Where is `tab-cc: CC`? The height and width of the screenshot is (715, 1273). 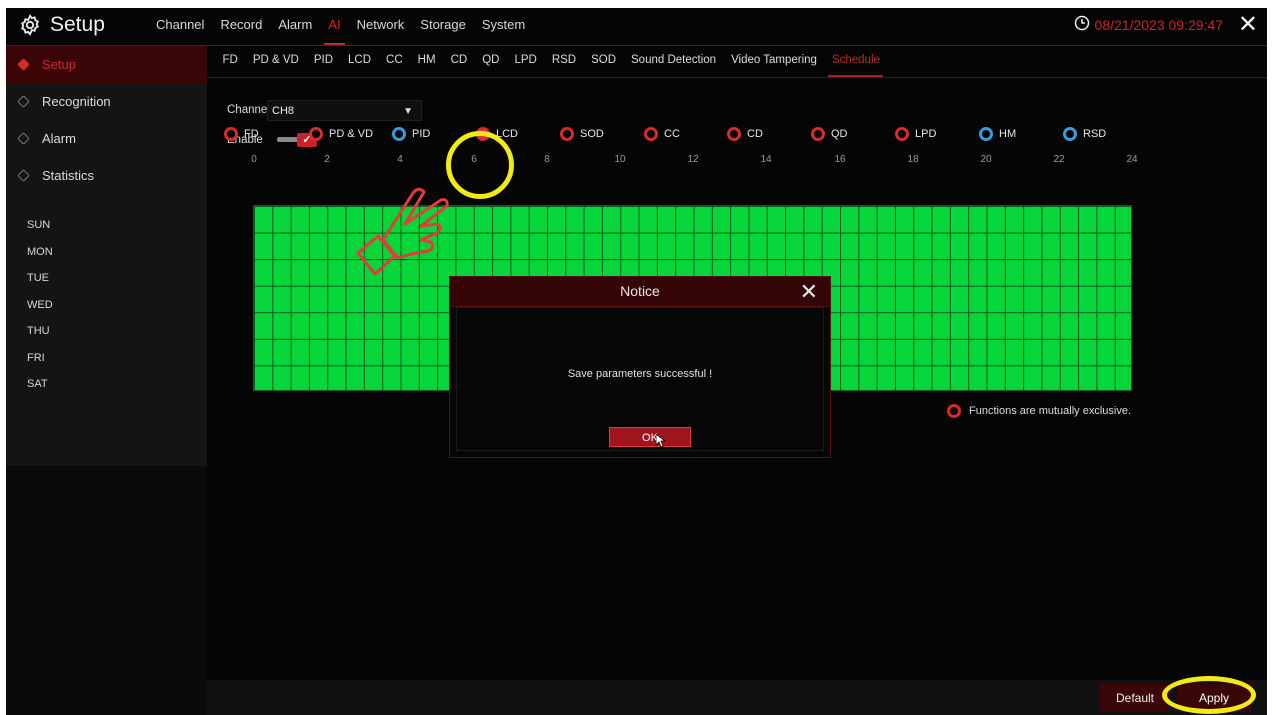
tab-cc: CC is located at coordinates (395, 61).